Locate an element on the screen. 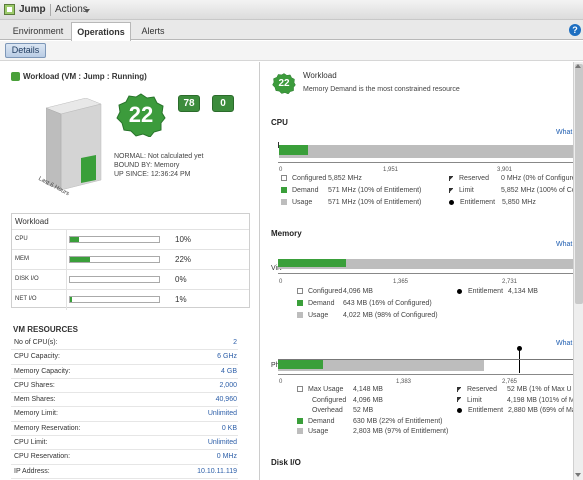  vm-resource-value: 6 GHz is located at coordinates (227, 356).